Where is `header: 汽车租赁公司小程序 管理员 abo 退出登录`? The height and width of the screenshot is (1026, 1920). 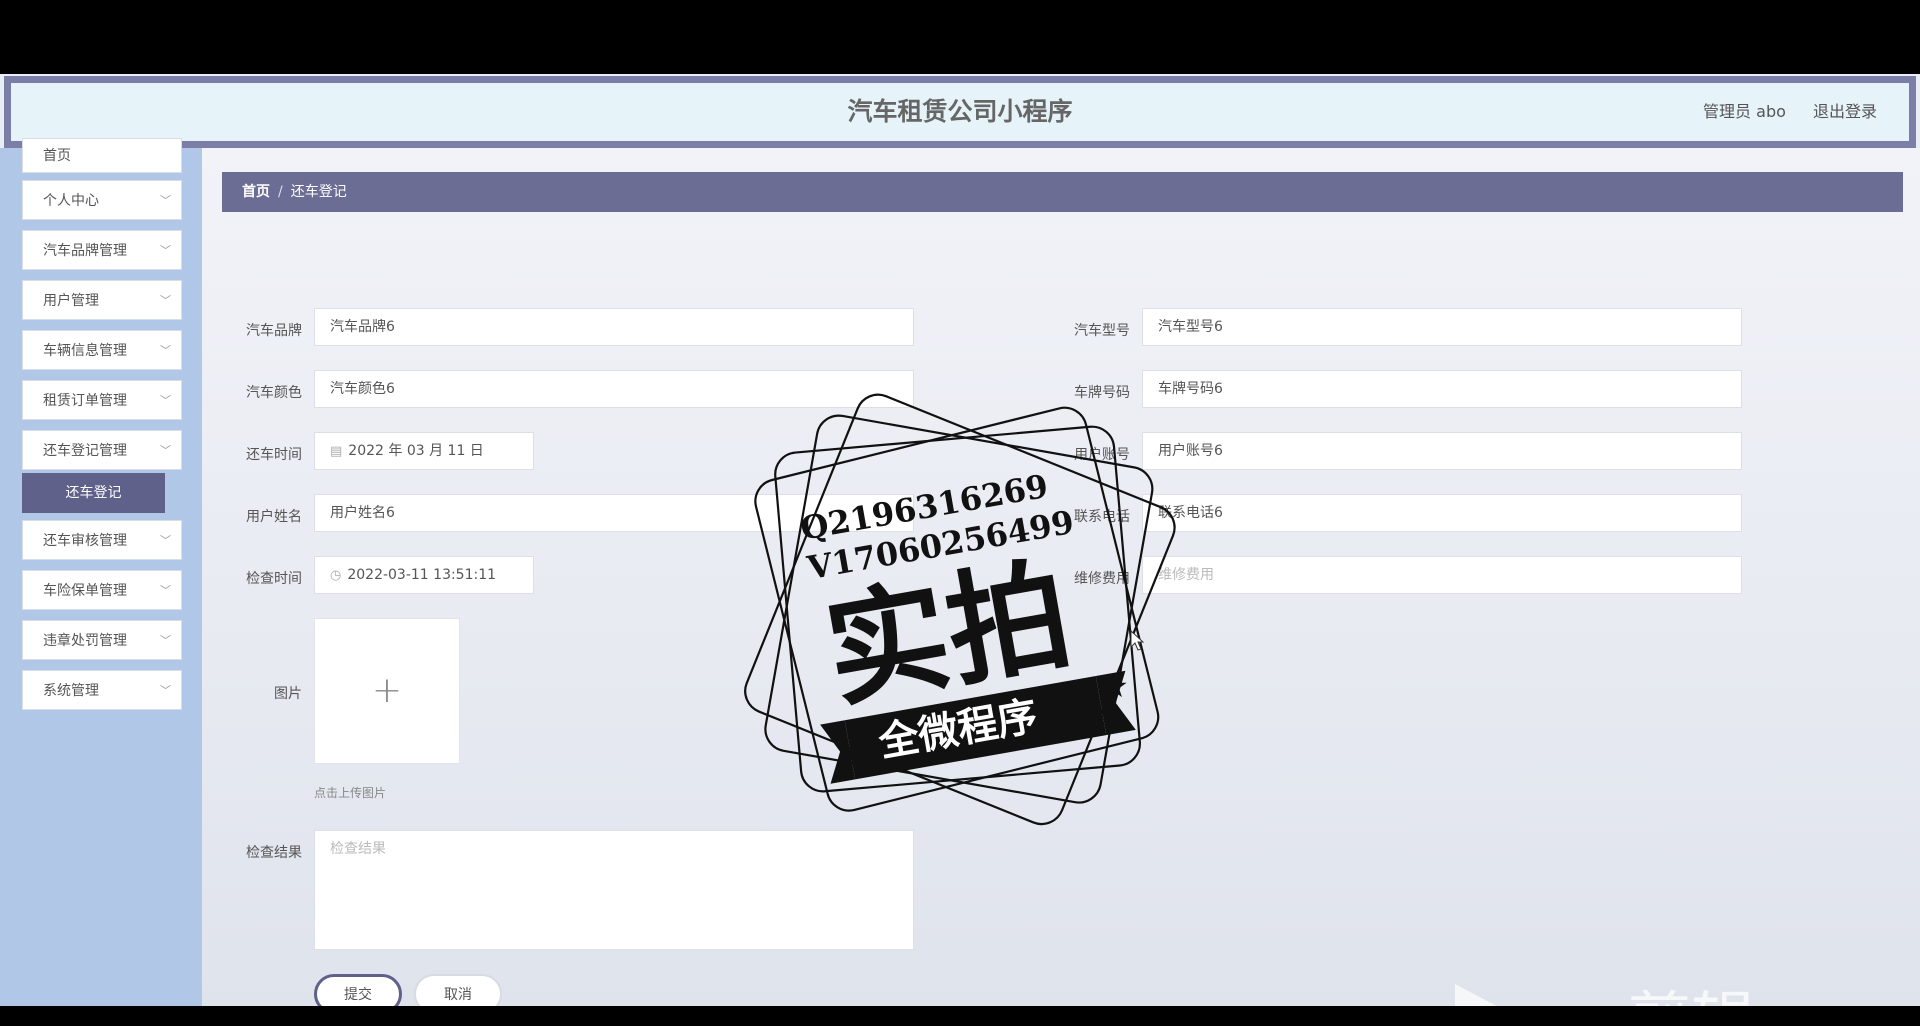 header: 汽车租赁公司小程序 管理员 abo 退出登录 is located at coordinates (960, 112).